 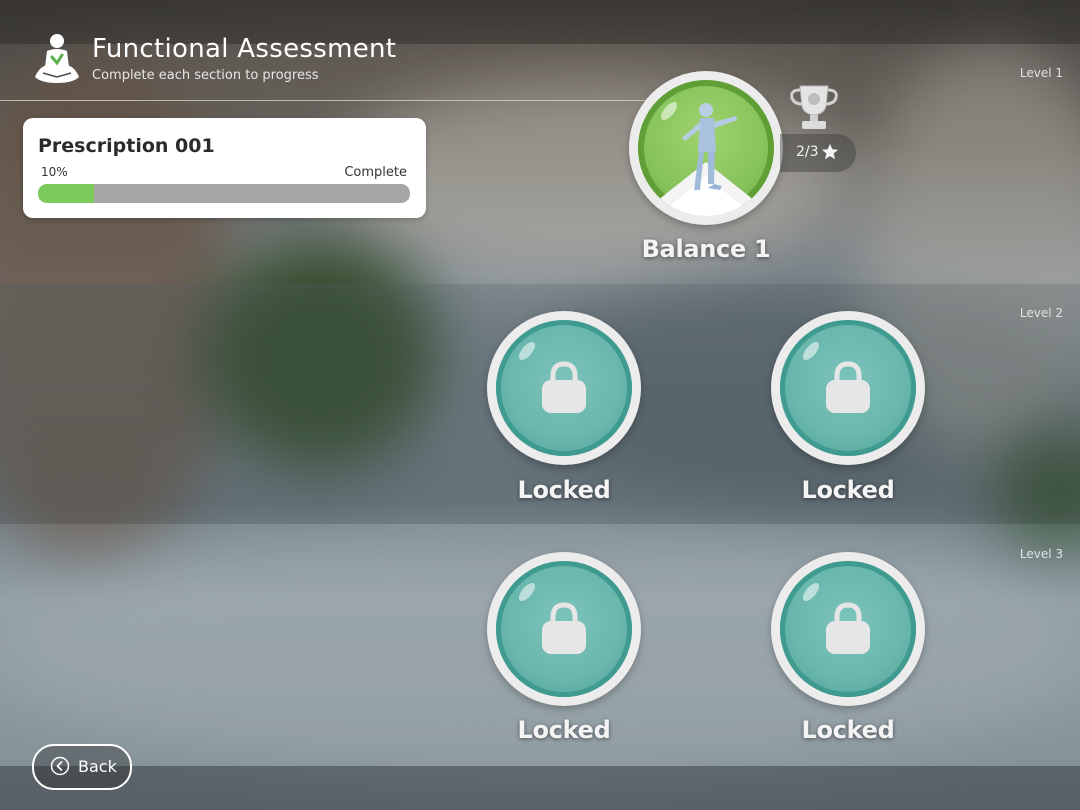 I want to click on stars-badge: 2/3, so click(x=818, y=153).